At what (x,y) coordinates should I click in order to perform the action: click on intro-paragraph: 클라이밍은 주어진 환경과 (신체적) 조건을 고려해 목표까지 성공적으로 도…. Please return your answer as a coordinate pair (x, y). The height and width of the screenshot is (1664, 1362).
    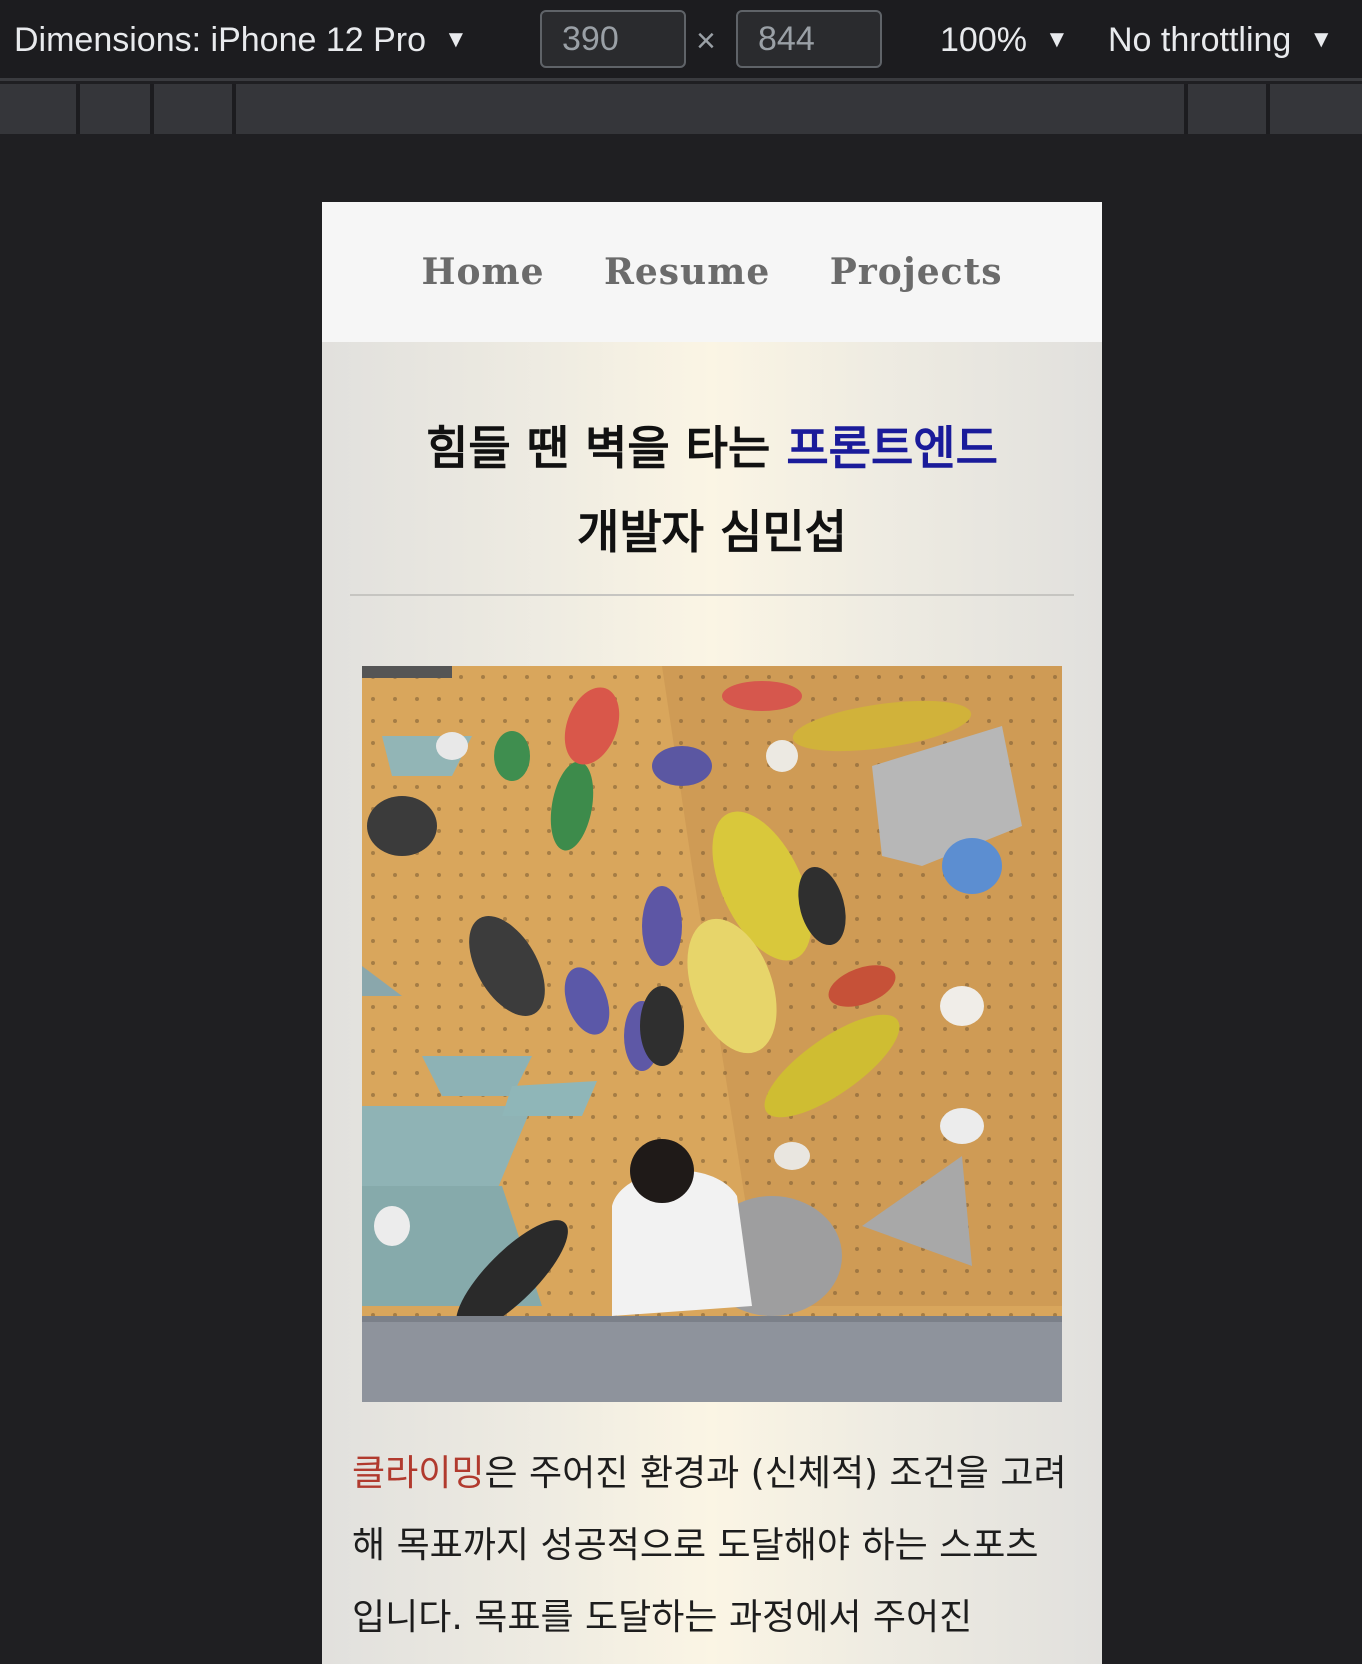
    Looking at the image, I should click on (713, 1546).